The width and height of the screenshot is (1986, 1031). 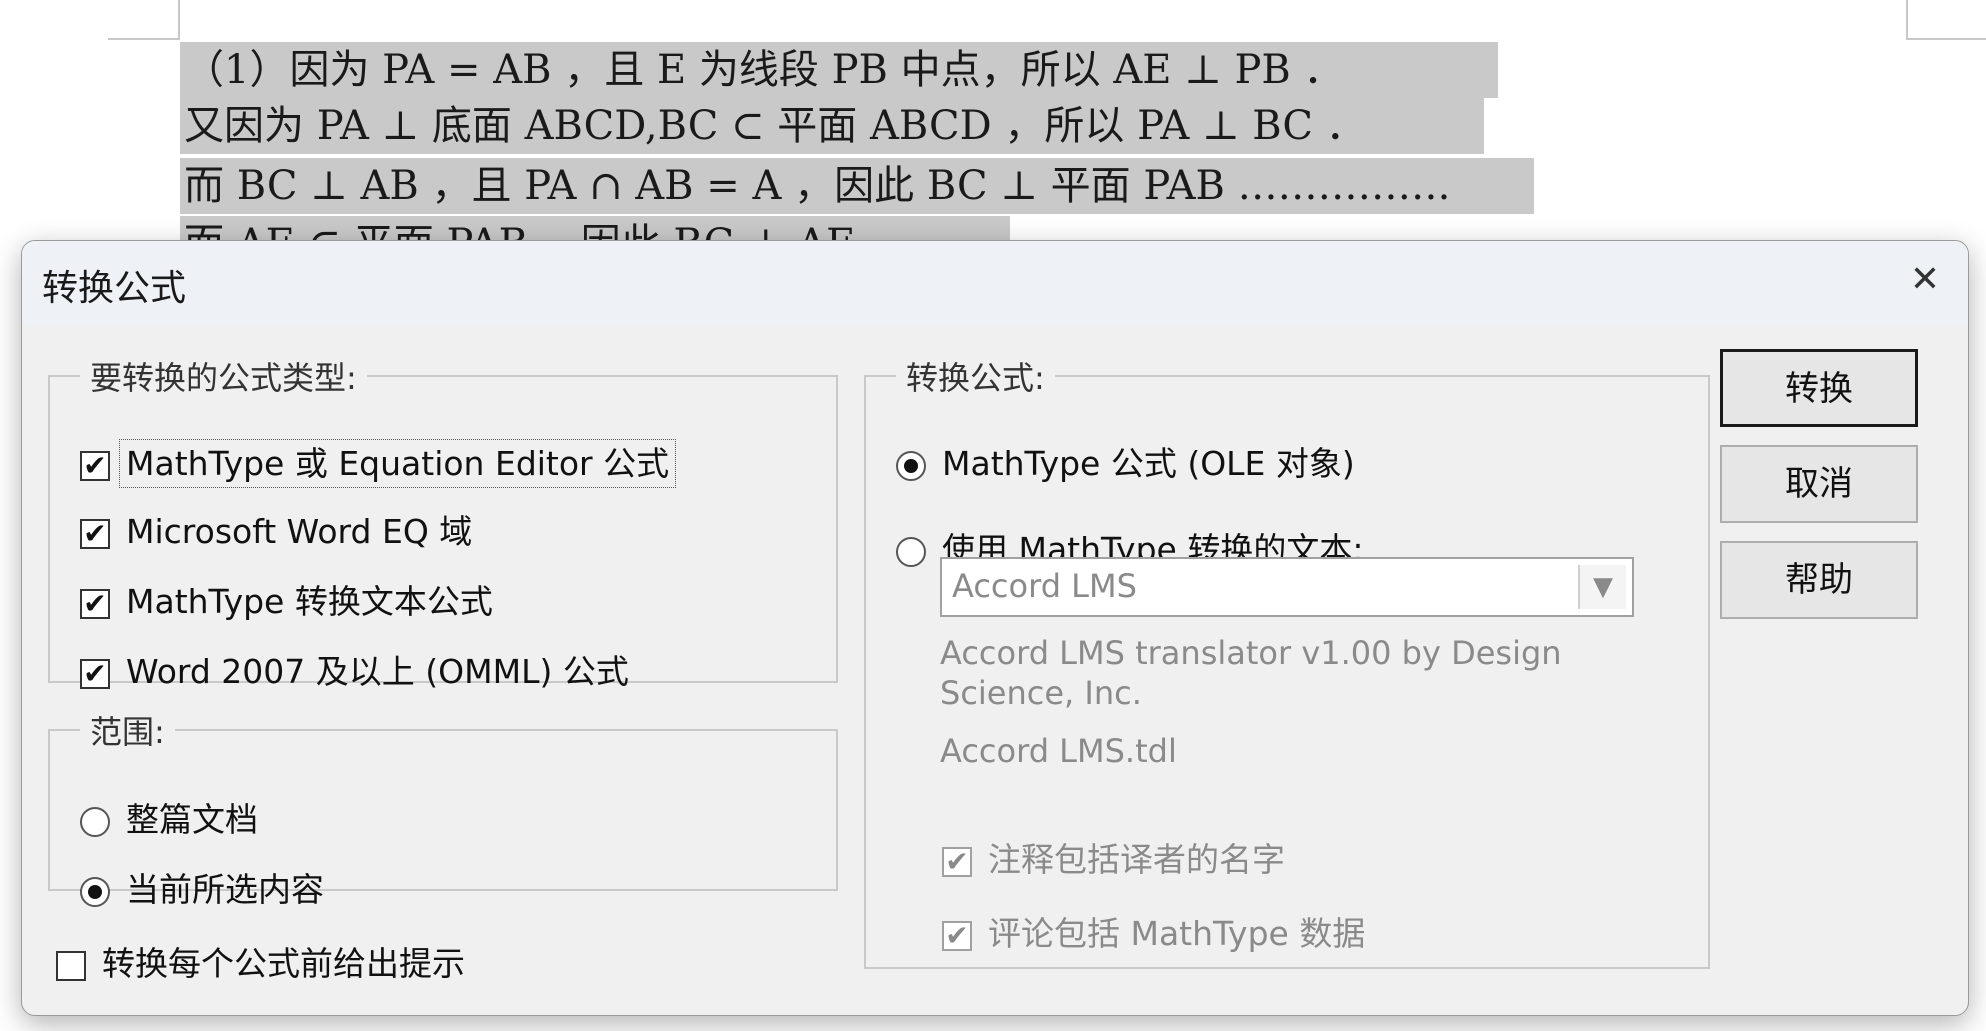 What do you see at coordinates (114, 288) in the screenshot?
I see `dialog-title: 转换公式` at bounding box center [114, 288].